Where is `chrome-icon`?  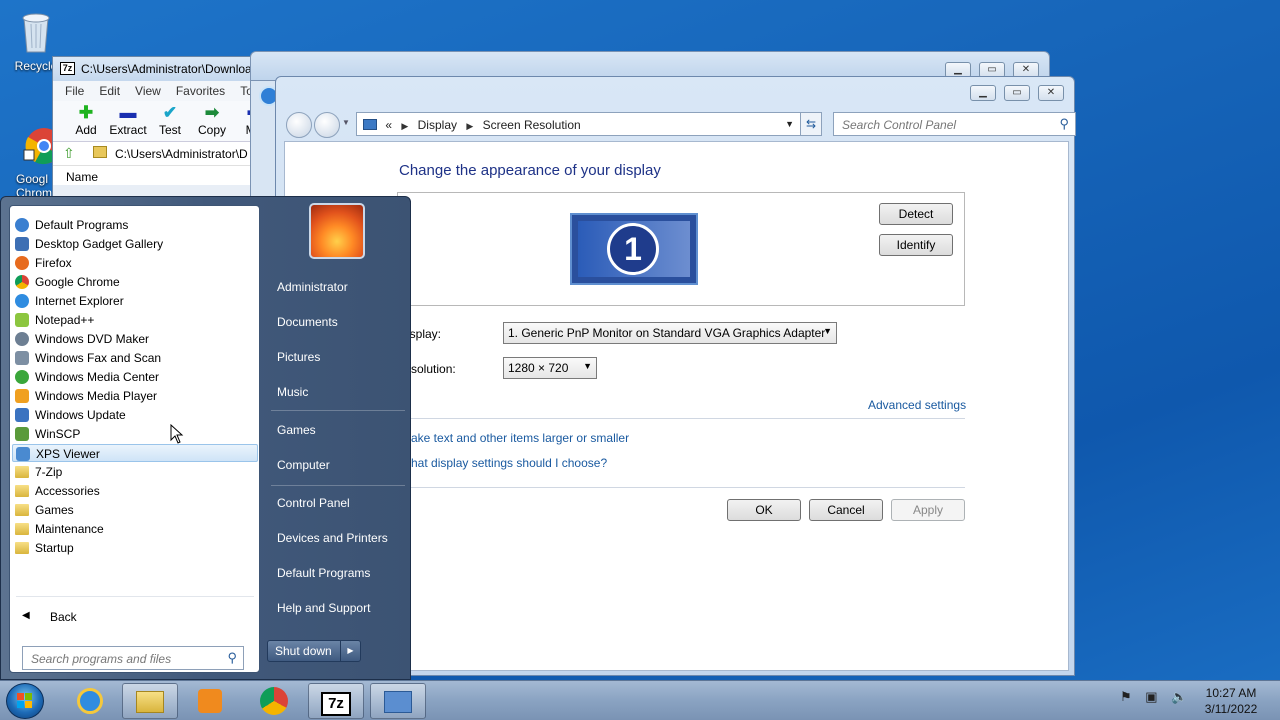 chrome-icon is located at coordinates (42, 146).